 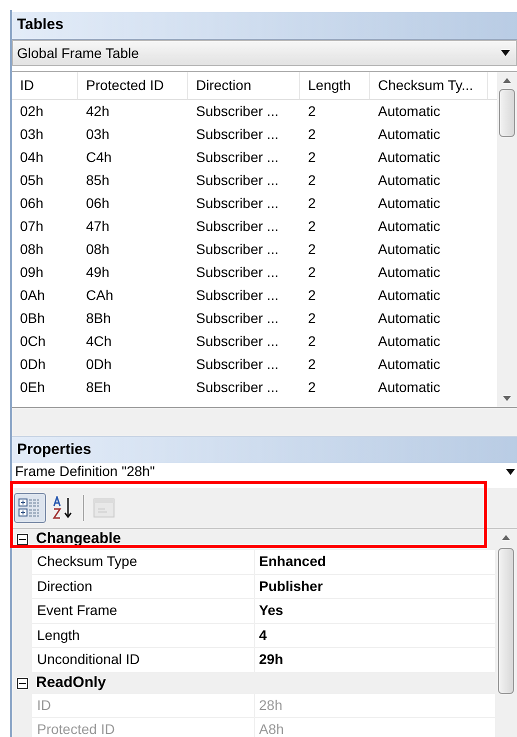 I want to click on sort-alphabetical-icon, so click(x=63, y=508).